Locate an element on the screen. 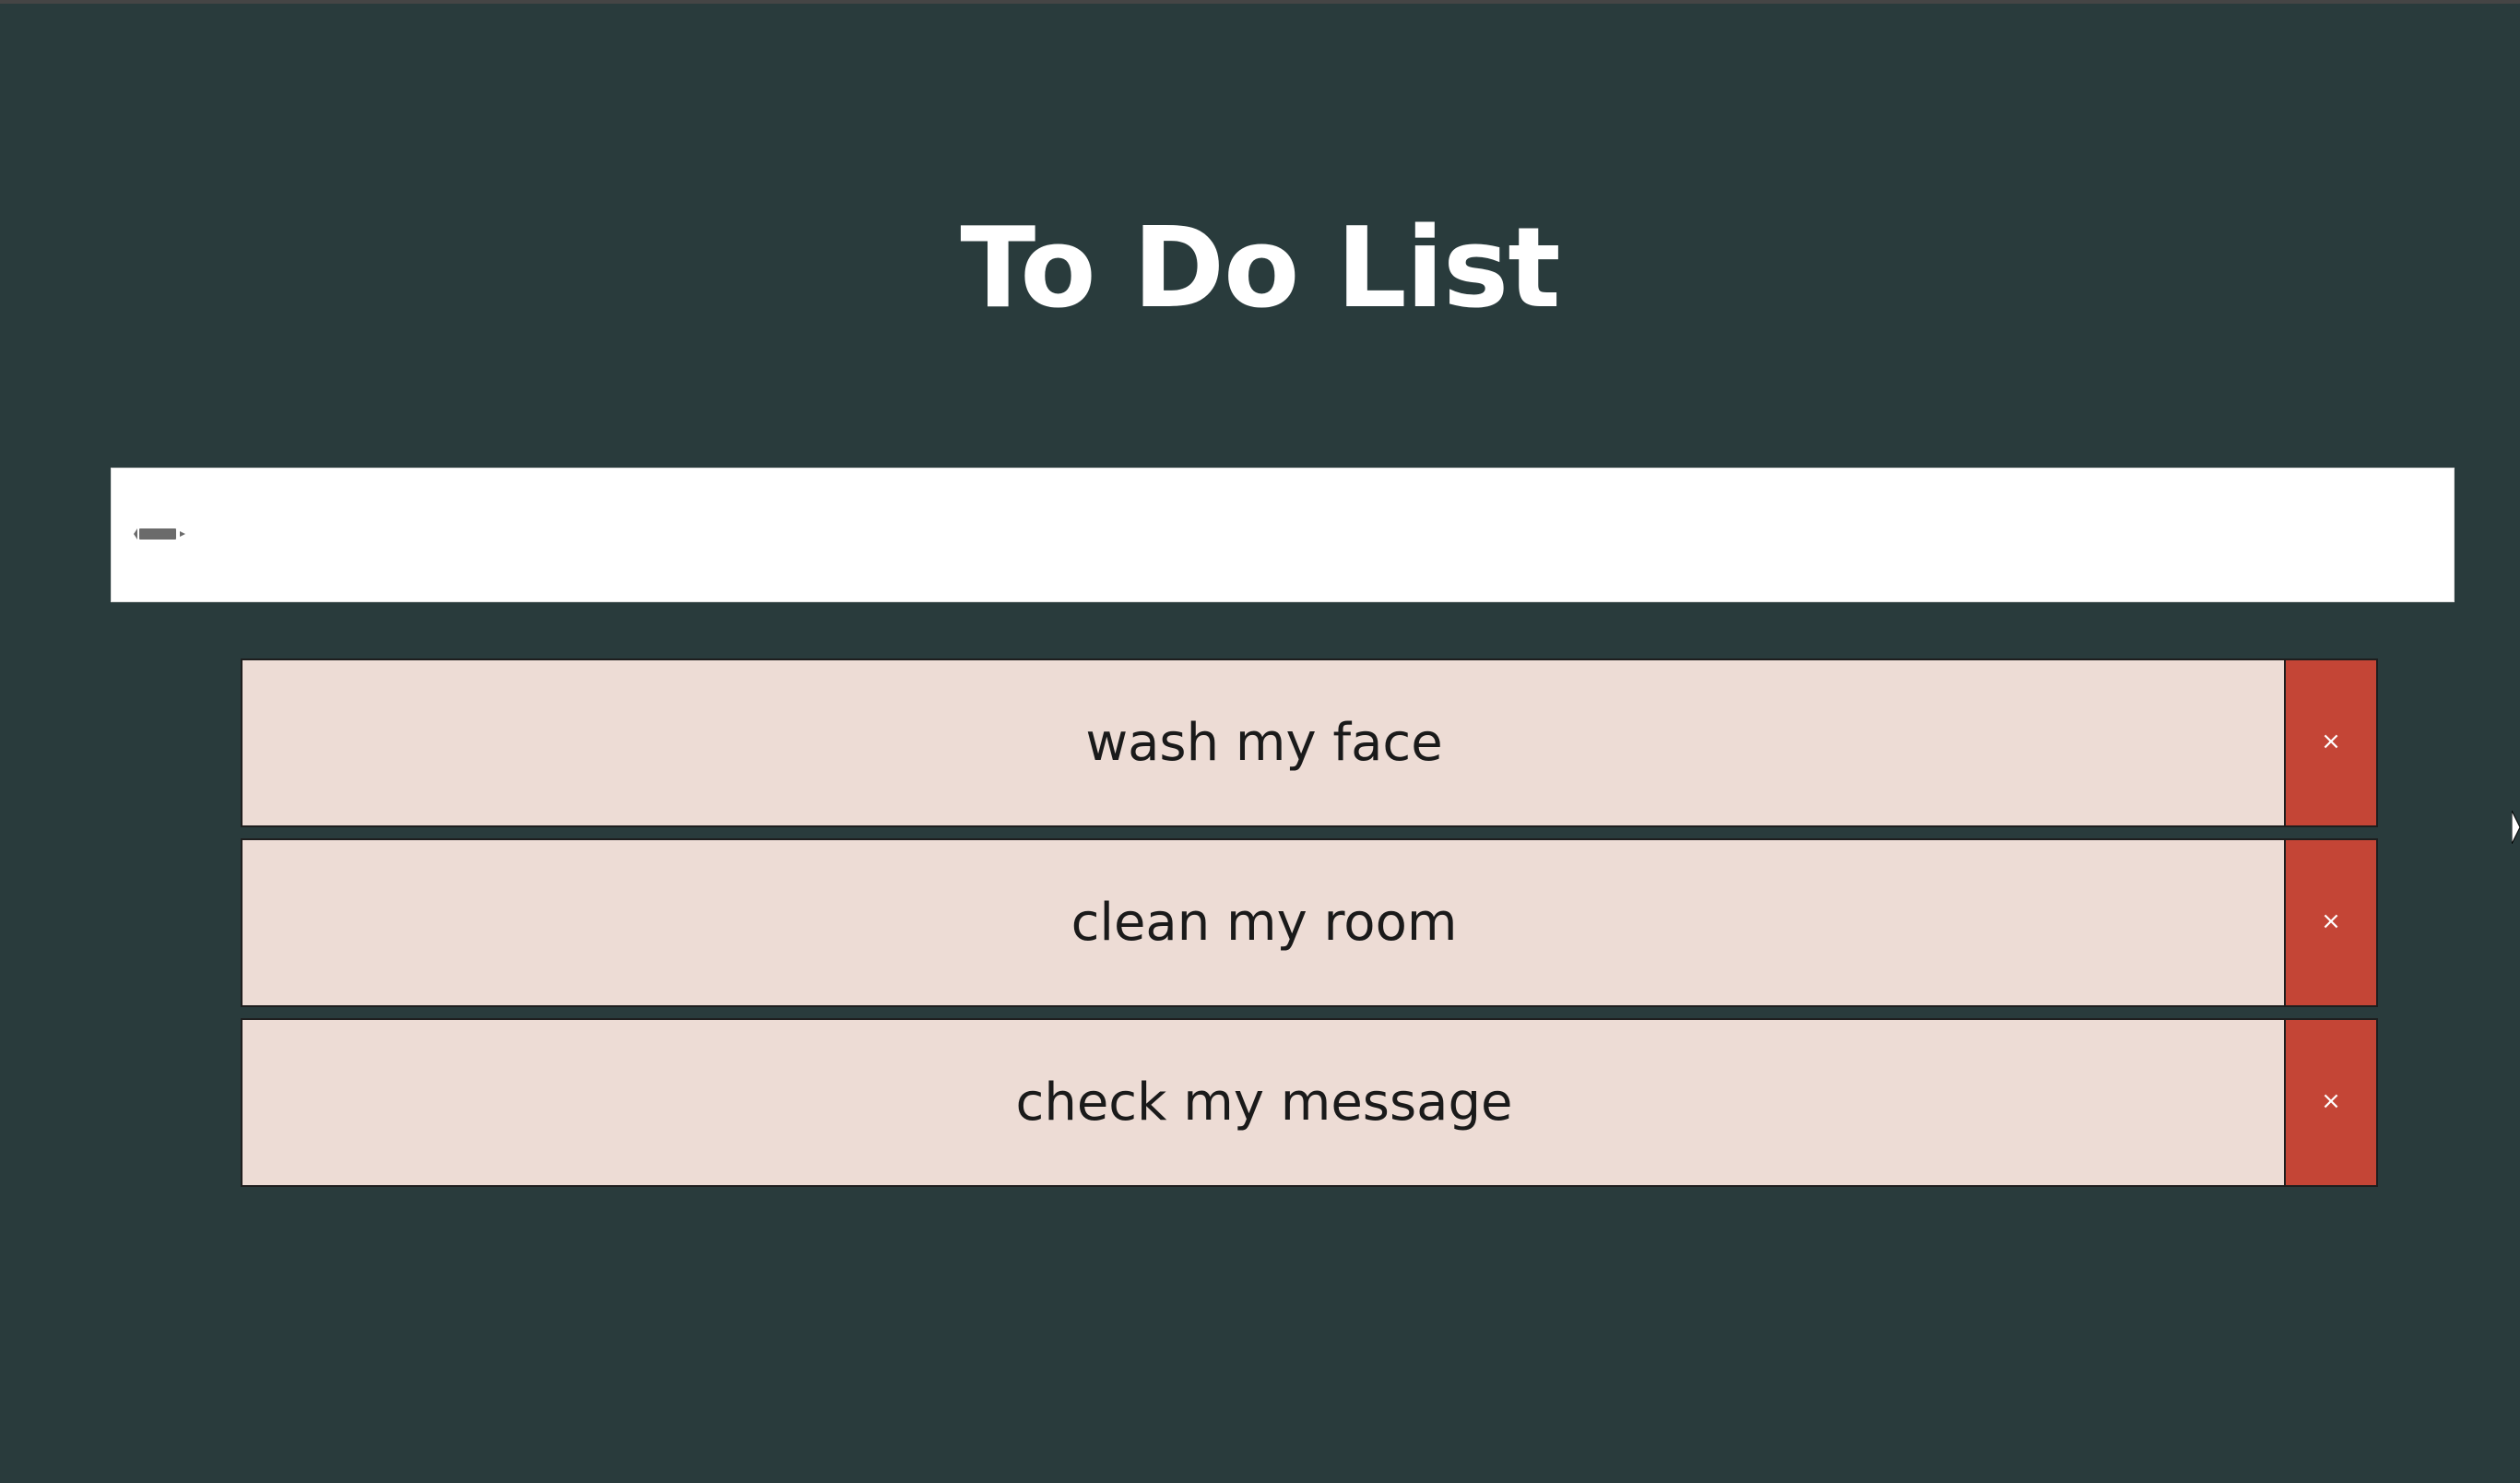 This screenshot has width=2520, height=1483. window-top-border is located at coordinates (1260, 2).